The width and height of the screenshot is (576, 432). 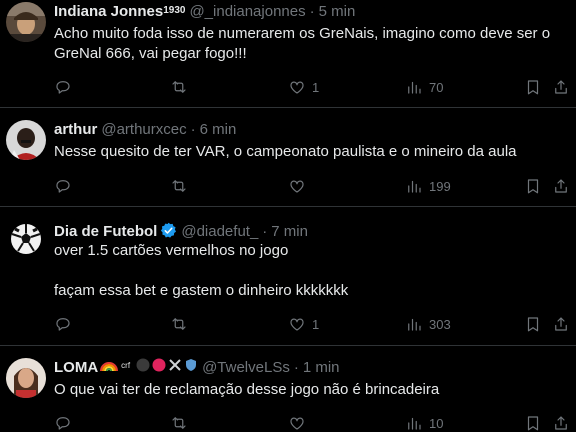 I want to click on tweet-actions: 1 303, so click(x=315, y=324).